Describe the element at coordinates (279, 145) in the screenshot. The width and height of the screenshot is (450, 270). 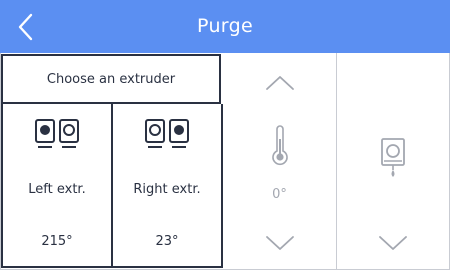
I see `thermometer-icon` at that location.